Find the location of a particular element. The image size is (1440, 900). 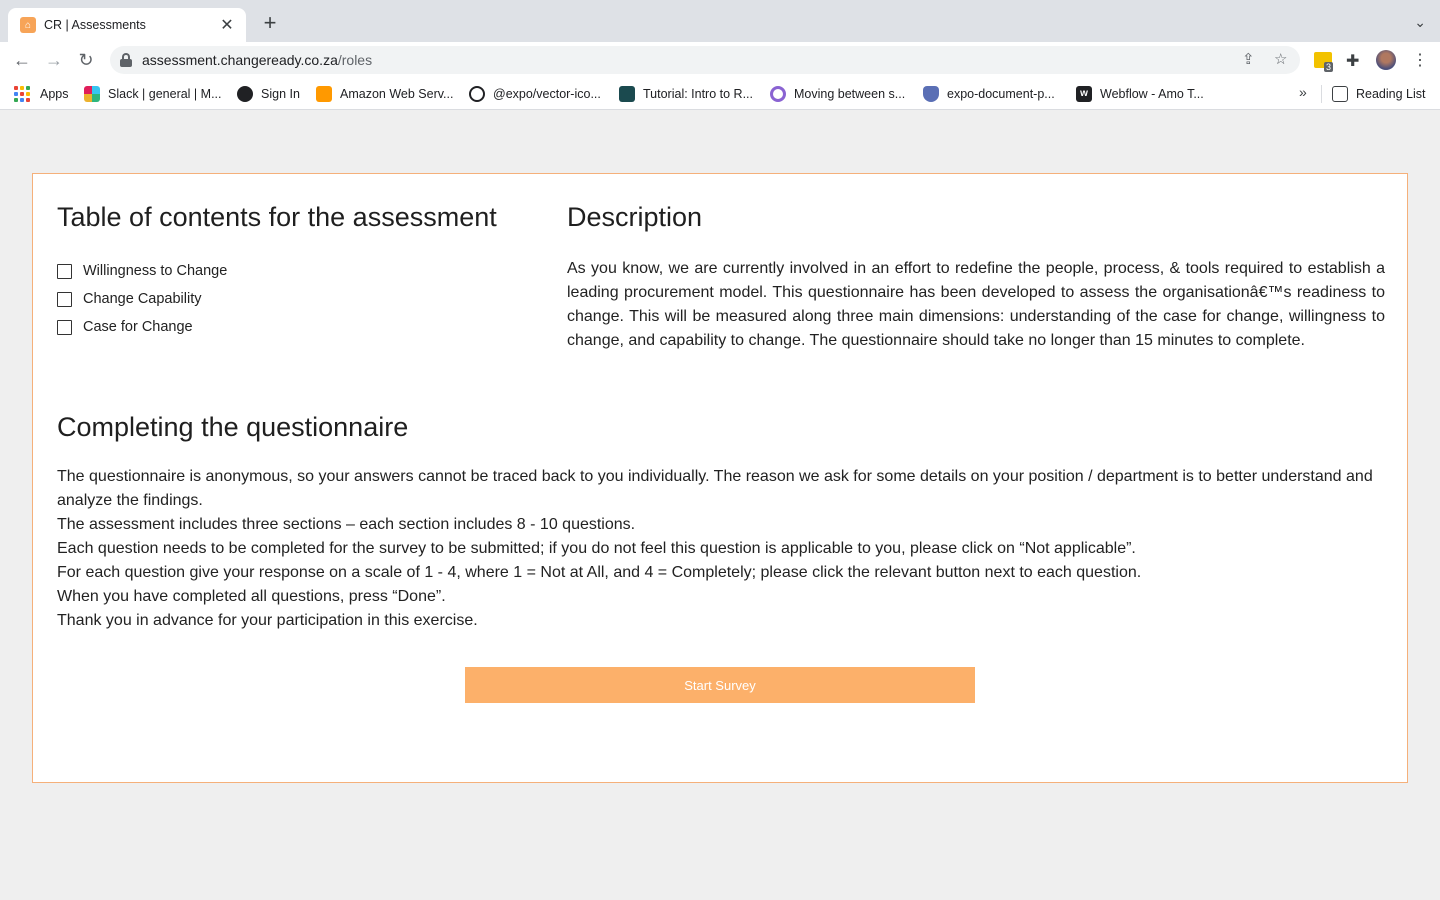

url-host: assessment.changeready.co.za is located at coordinates (240, 60).